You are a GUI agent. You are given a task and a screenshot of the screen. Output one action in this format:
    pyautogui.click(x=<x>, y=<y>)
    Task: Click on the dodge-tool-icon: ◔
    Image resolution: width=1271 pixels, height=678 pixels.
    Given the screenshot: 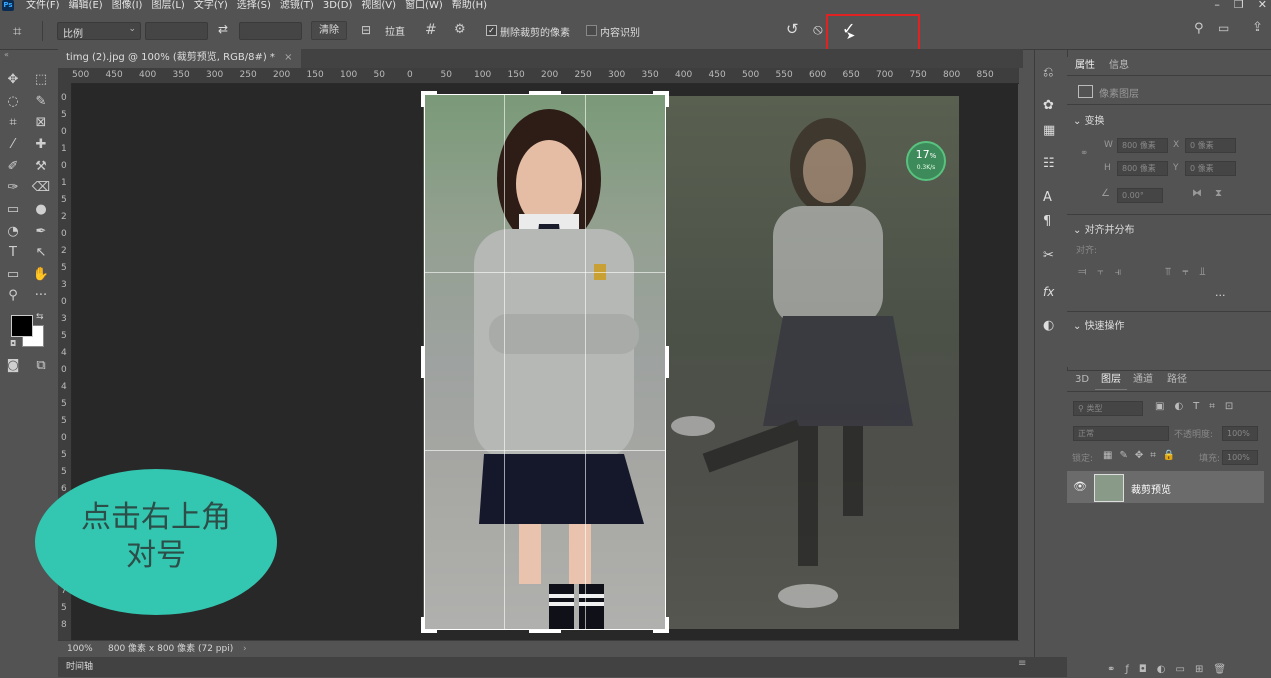 What is the action you would take?
    pyautogui.click(x=13, y=232)
    